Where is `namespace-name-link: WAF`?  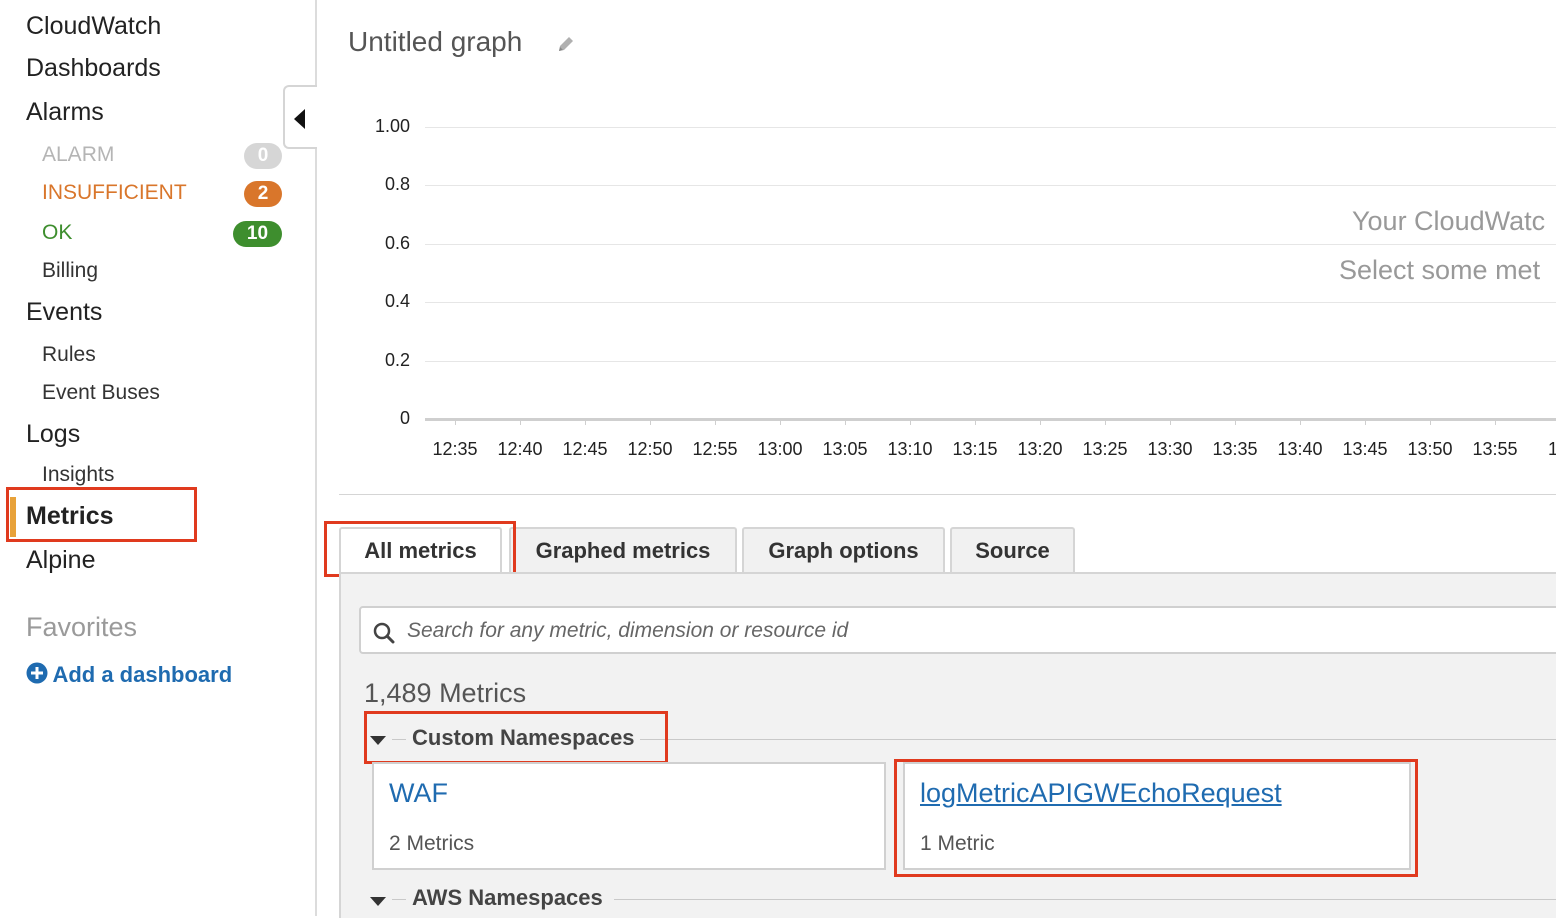 namespace-name-link: WAF is located at coordinates (418, 793).